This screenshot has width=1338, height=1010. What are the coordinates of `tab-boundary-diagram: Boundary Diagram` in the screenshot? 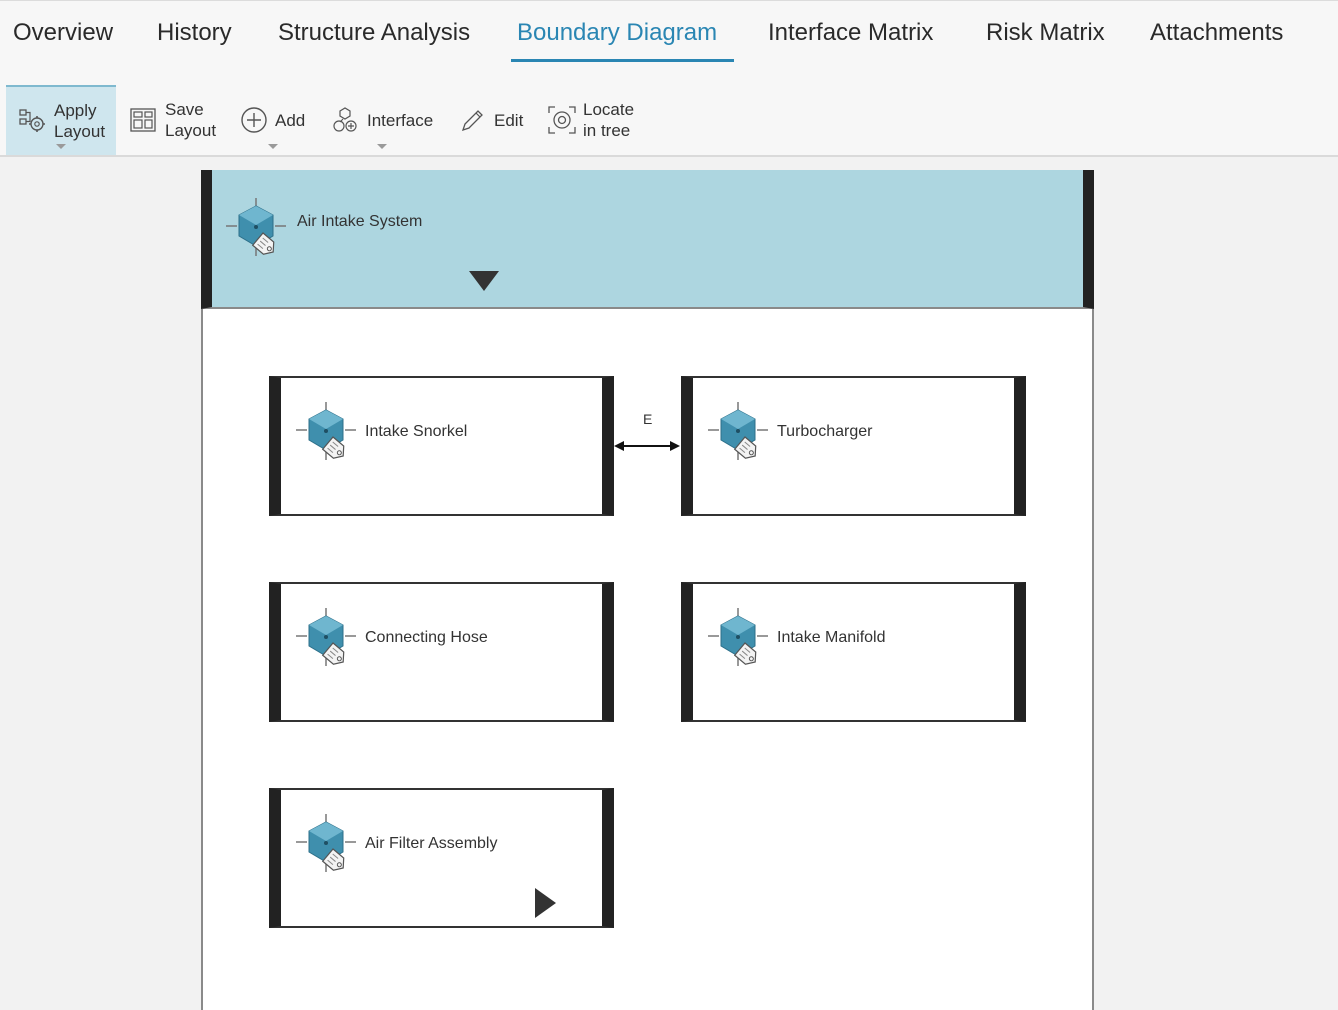 It's located at (617, 33).